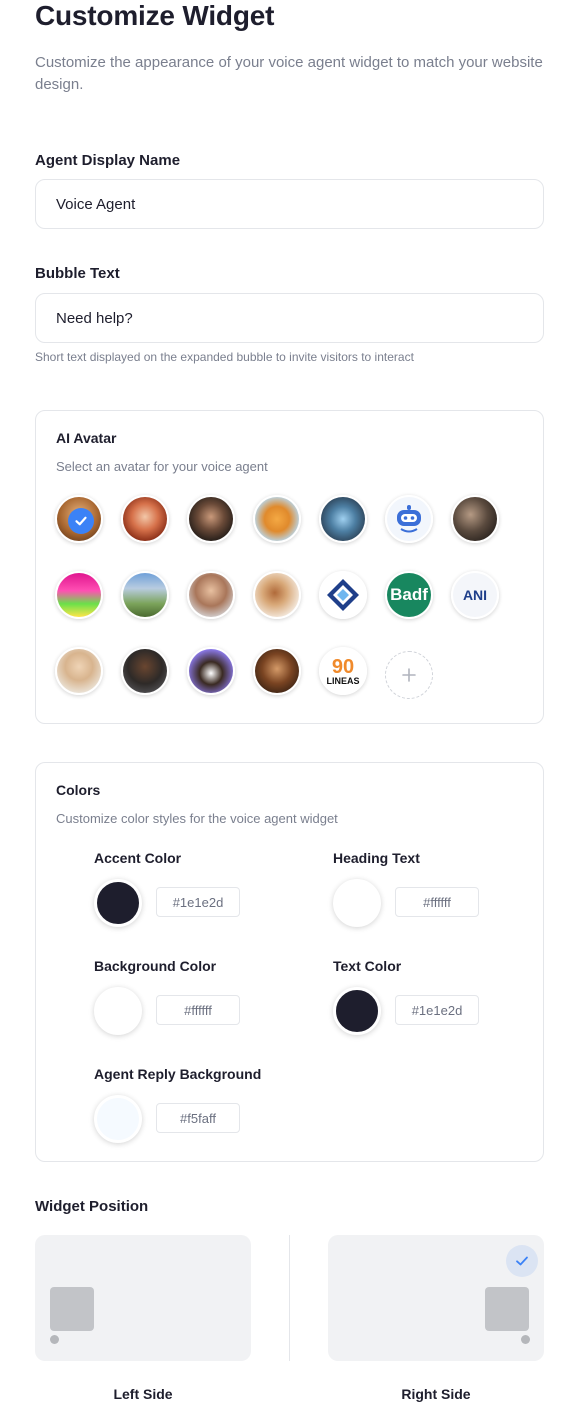 Image resolution: width=568 pixels, height=1419 pixels. I want to click on bubble-text-input, so click(289, 318).